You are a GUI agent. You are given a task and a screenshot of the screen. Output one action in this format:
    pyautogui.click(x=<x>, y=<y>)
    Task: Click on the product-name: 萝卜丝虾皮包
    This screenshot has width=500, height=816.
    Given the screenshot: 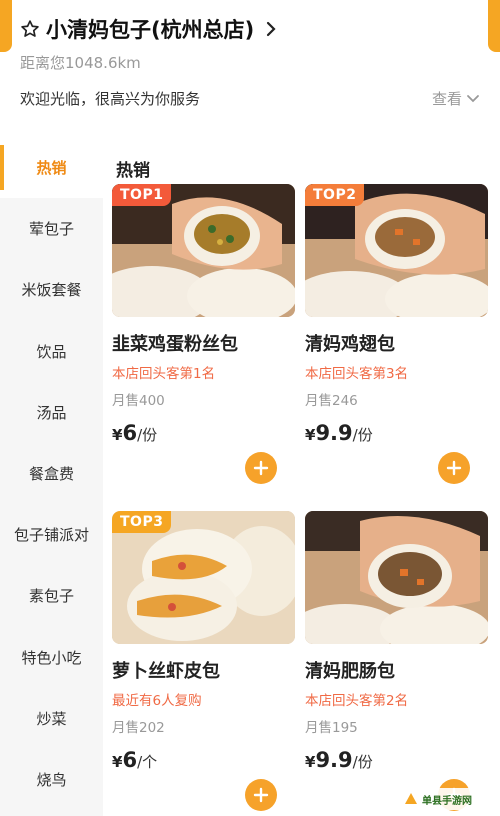 What is the action you would take?
    pyautogui.click(x=166, y=671)
    